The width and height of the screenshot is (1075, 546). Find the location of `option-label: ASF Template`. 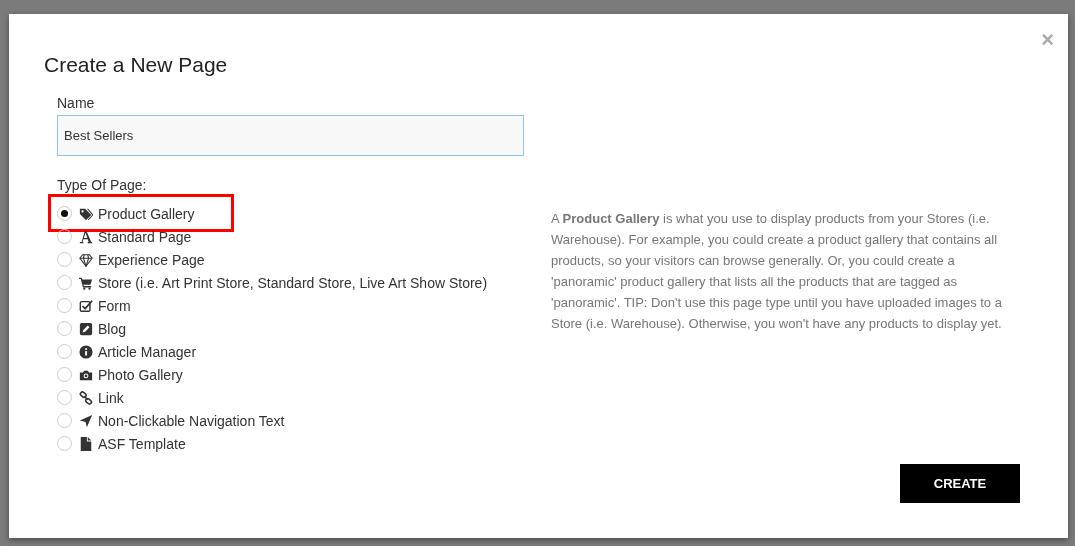

option-label: ASF Template is located at coordinates (142, 443).